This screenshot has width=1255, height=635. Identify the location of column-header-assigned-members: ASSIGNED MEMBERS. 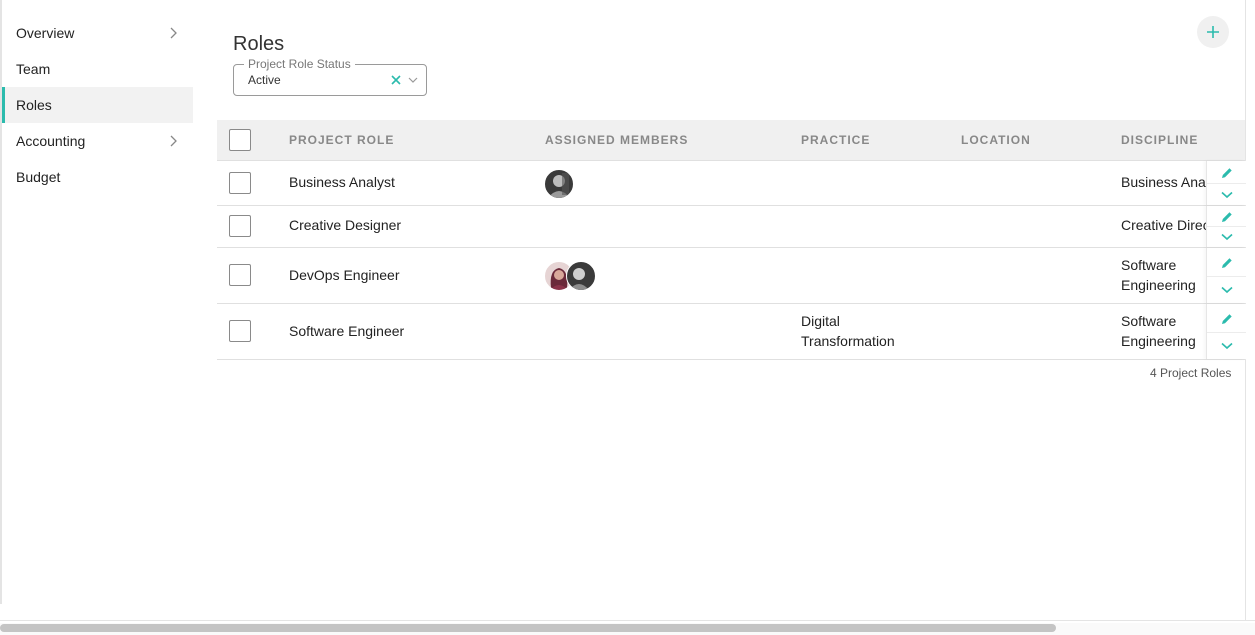
(616, 140).